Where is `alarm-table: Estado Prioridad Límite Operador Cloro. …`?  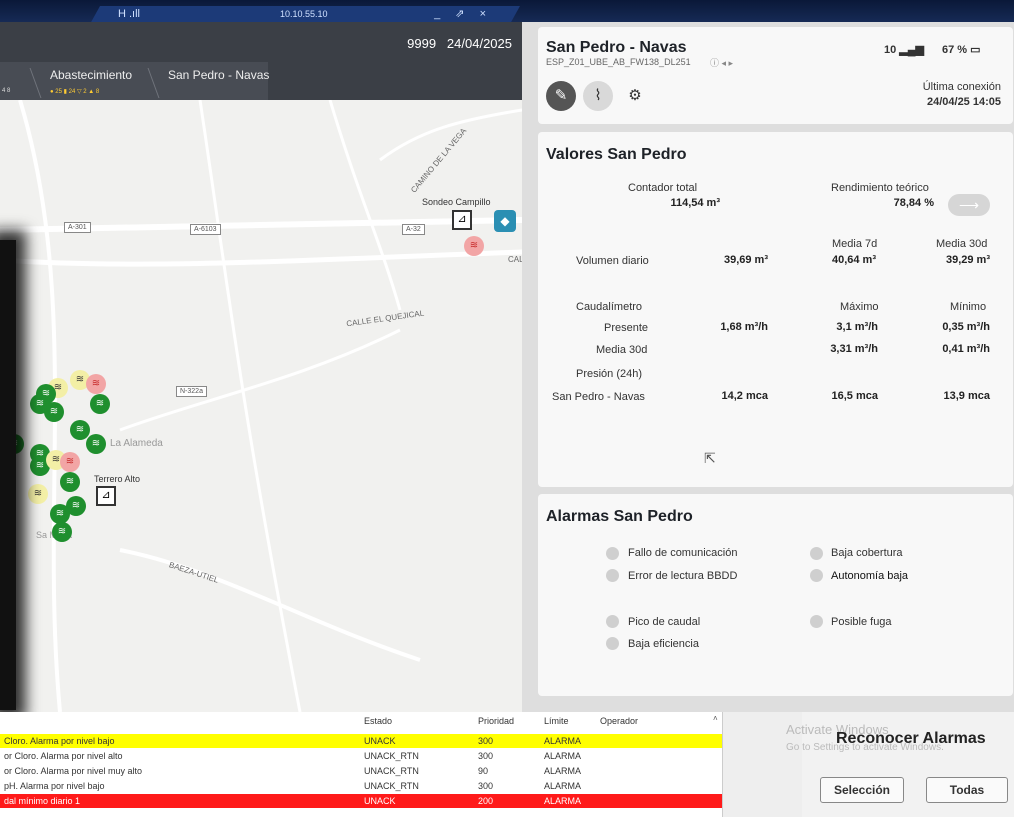 alarm-table: Estado Prioridad Límite Operador Cloro. … is located at coordinates (361, 764).